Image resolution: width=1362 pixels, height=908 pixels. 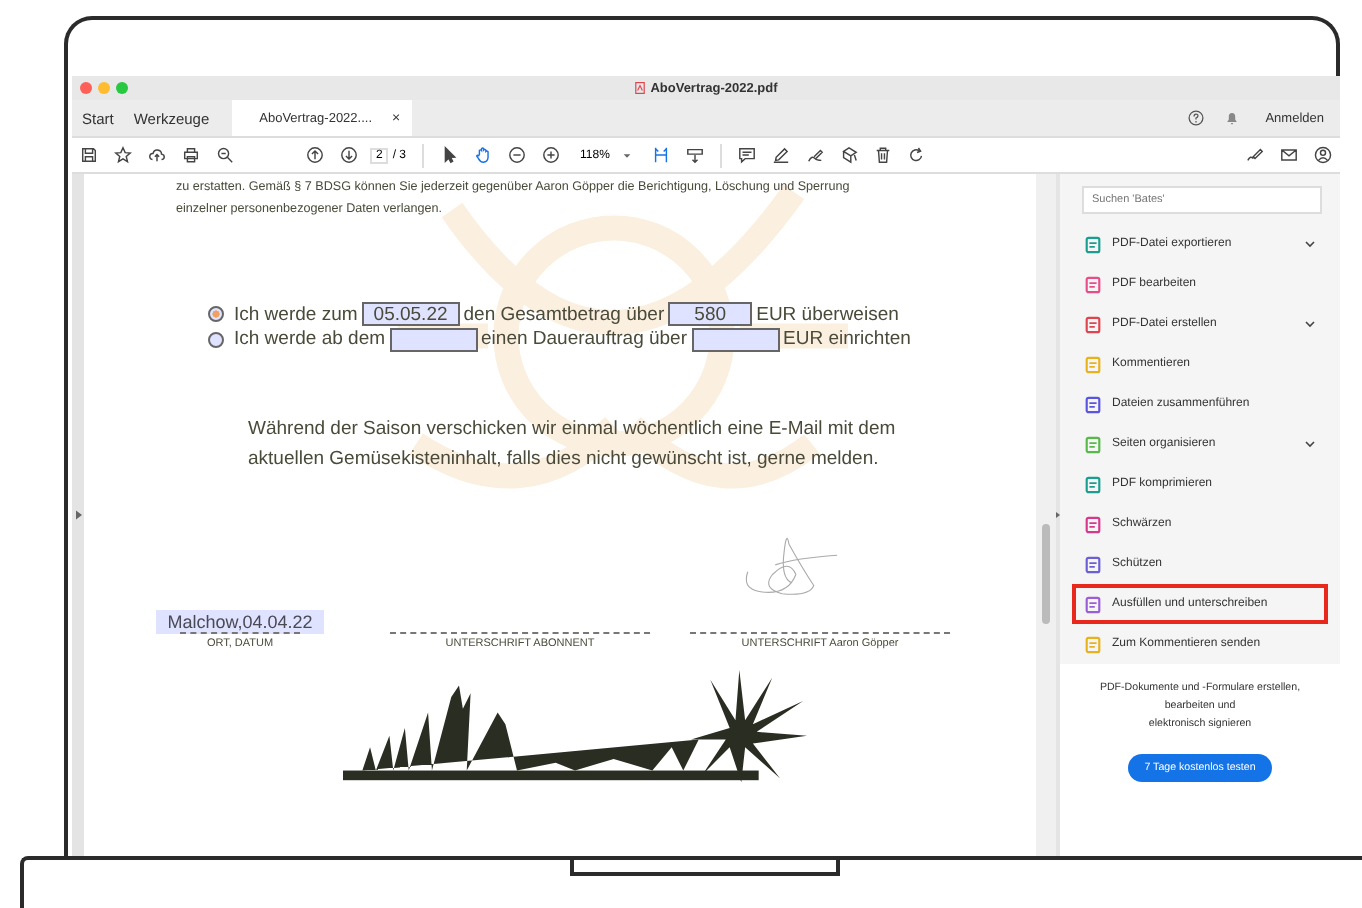 What do you see at coordinates (296, 314) in the screenshot?
I see `option-text: Ich werde zum` at bounding box center [296, 314].